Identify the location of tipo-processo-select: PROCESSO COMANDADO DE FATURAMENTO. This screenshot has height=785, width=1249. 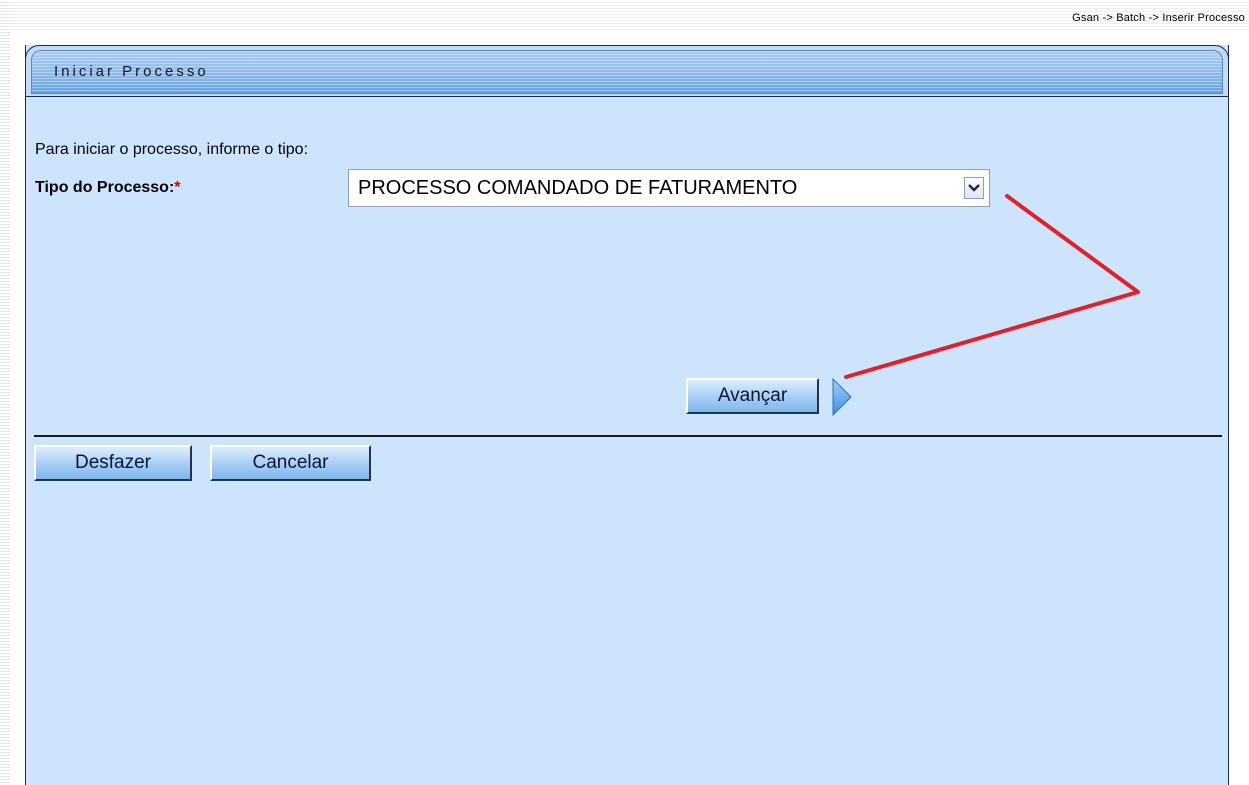
(669, 188).